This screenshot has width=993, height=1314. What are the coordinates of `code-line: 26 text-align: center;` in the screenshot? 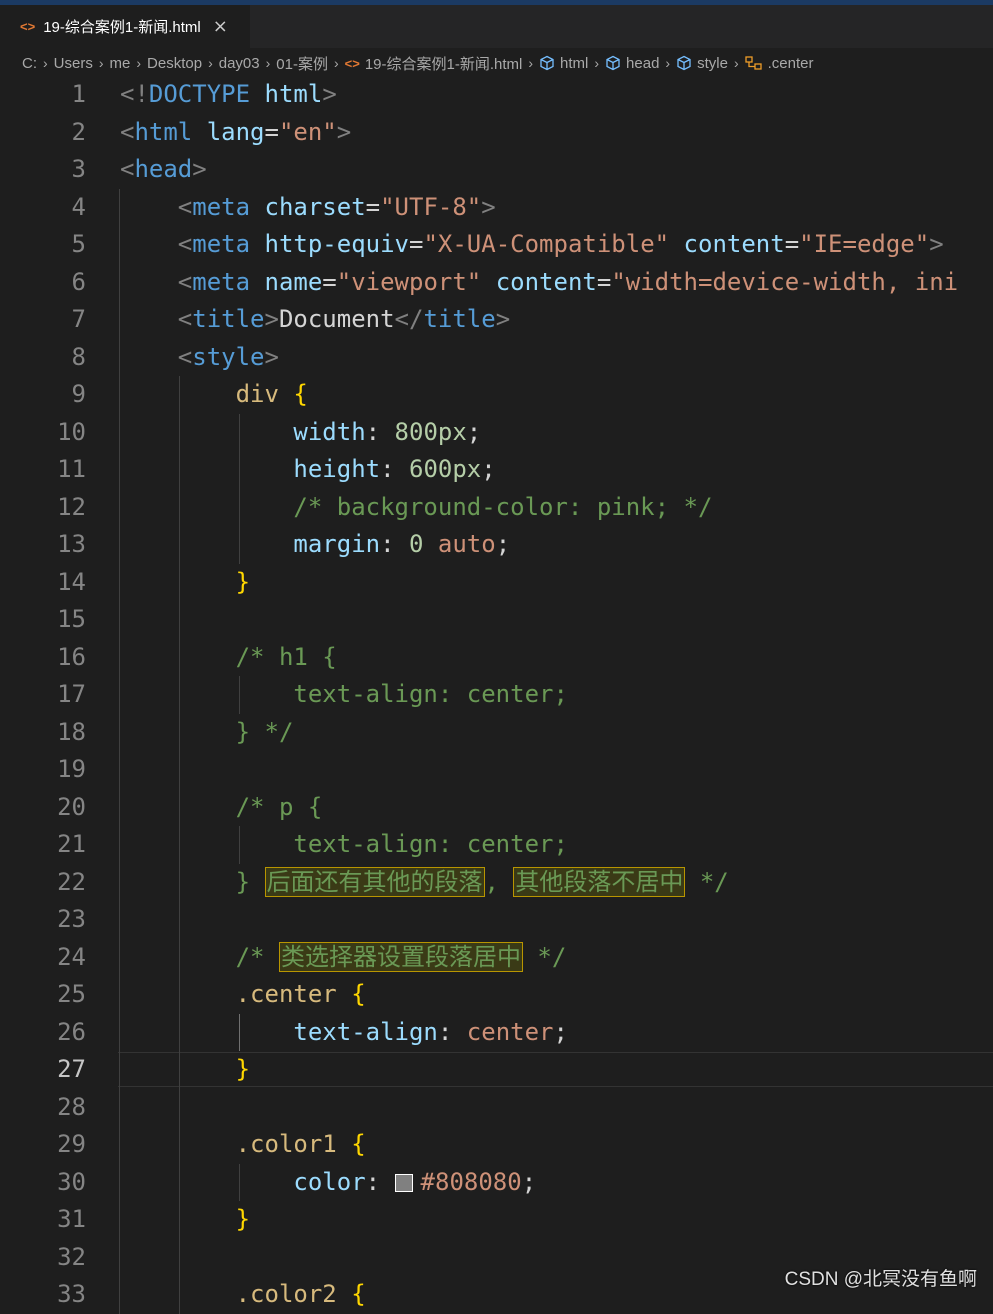 It's located at (496, 1033).